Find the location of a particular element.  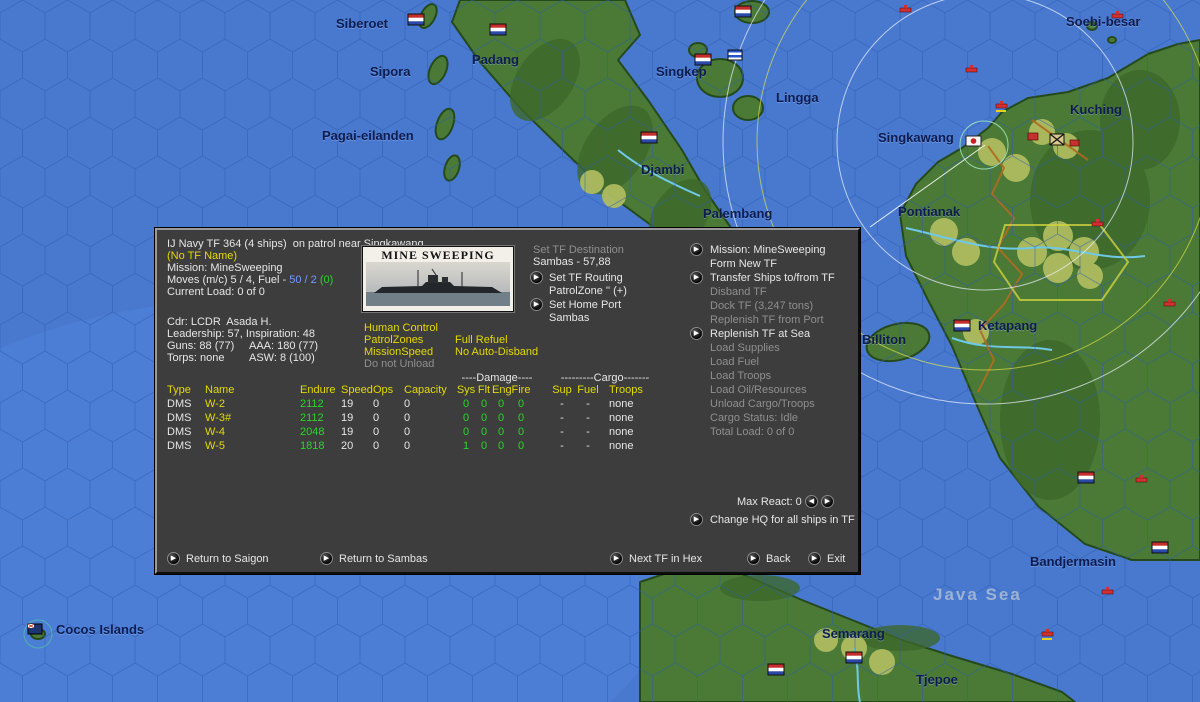

ship-row-3-sup: - is located at coordinates (562, 446).